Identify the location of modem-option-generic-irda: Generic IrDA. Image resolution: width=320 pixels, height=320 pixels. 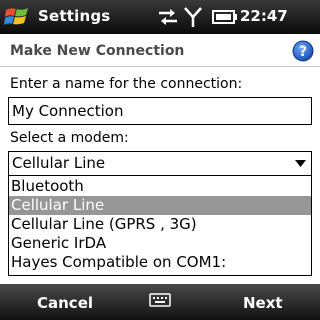
(160, 243).